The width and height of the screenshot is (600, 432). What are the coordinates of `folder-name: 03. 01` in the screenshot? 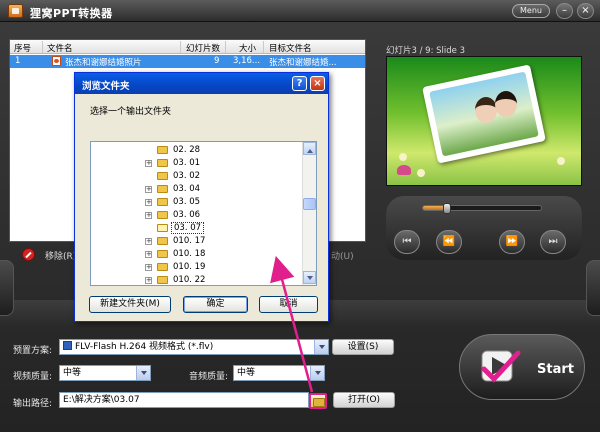 It's located at (187, 163).